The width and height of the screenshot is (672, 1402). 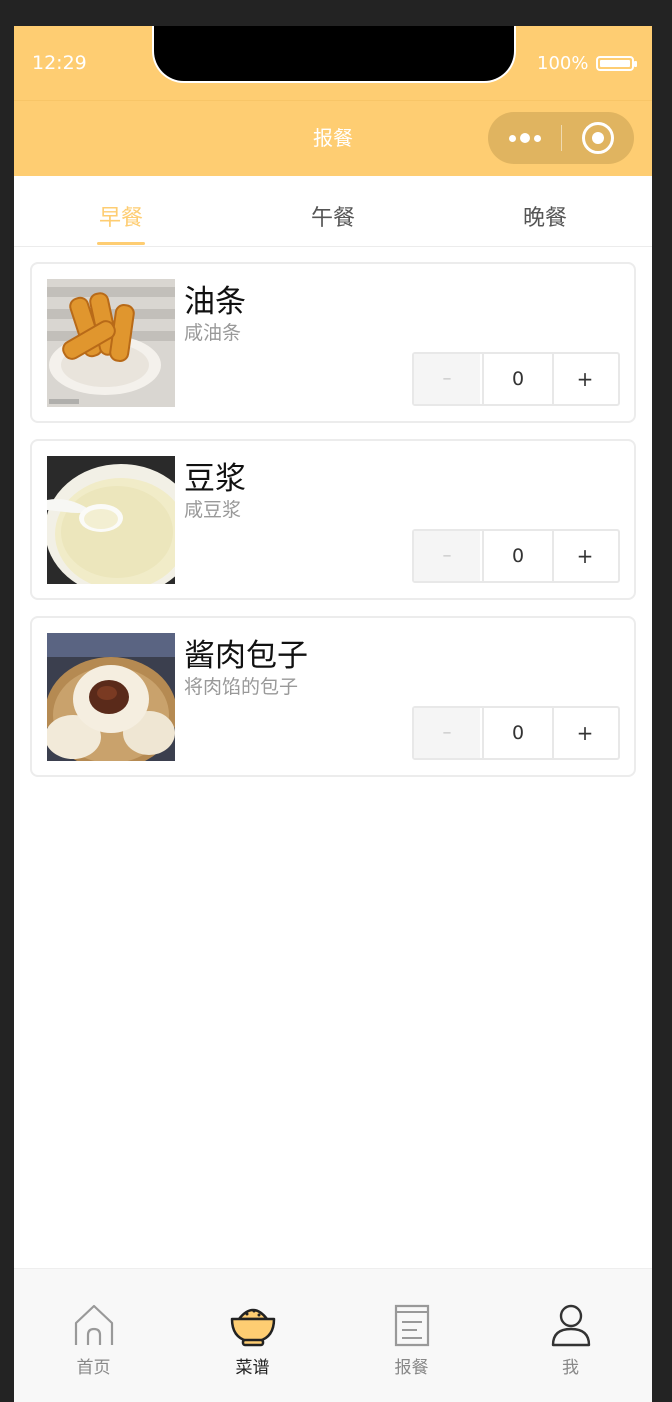 What do you see at coordinates (93, 1368) in the screenshot?
I see `tabbar-label: 首页` at bounding box center [93, 1368].